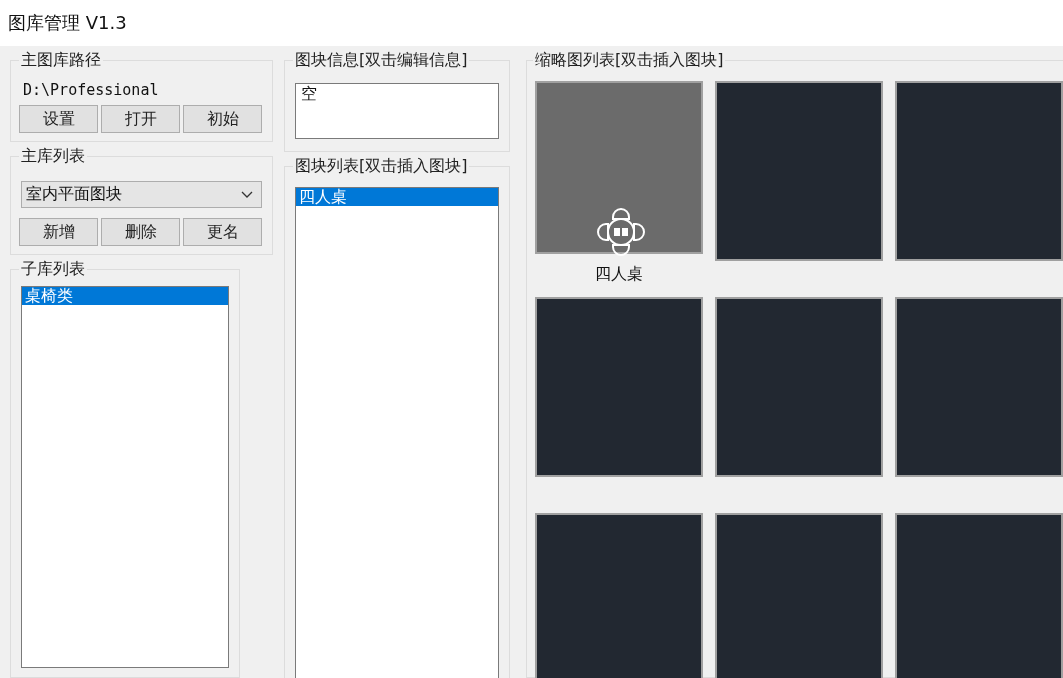 Image resolution: width=1063 pixels, height=678 pixels. What do you see at coordinates (91, 90) in the screenshot?
I see `path-text: D:\Professional` at bounding box center [91, 90].